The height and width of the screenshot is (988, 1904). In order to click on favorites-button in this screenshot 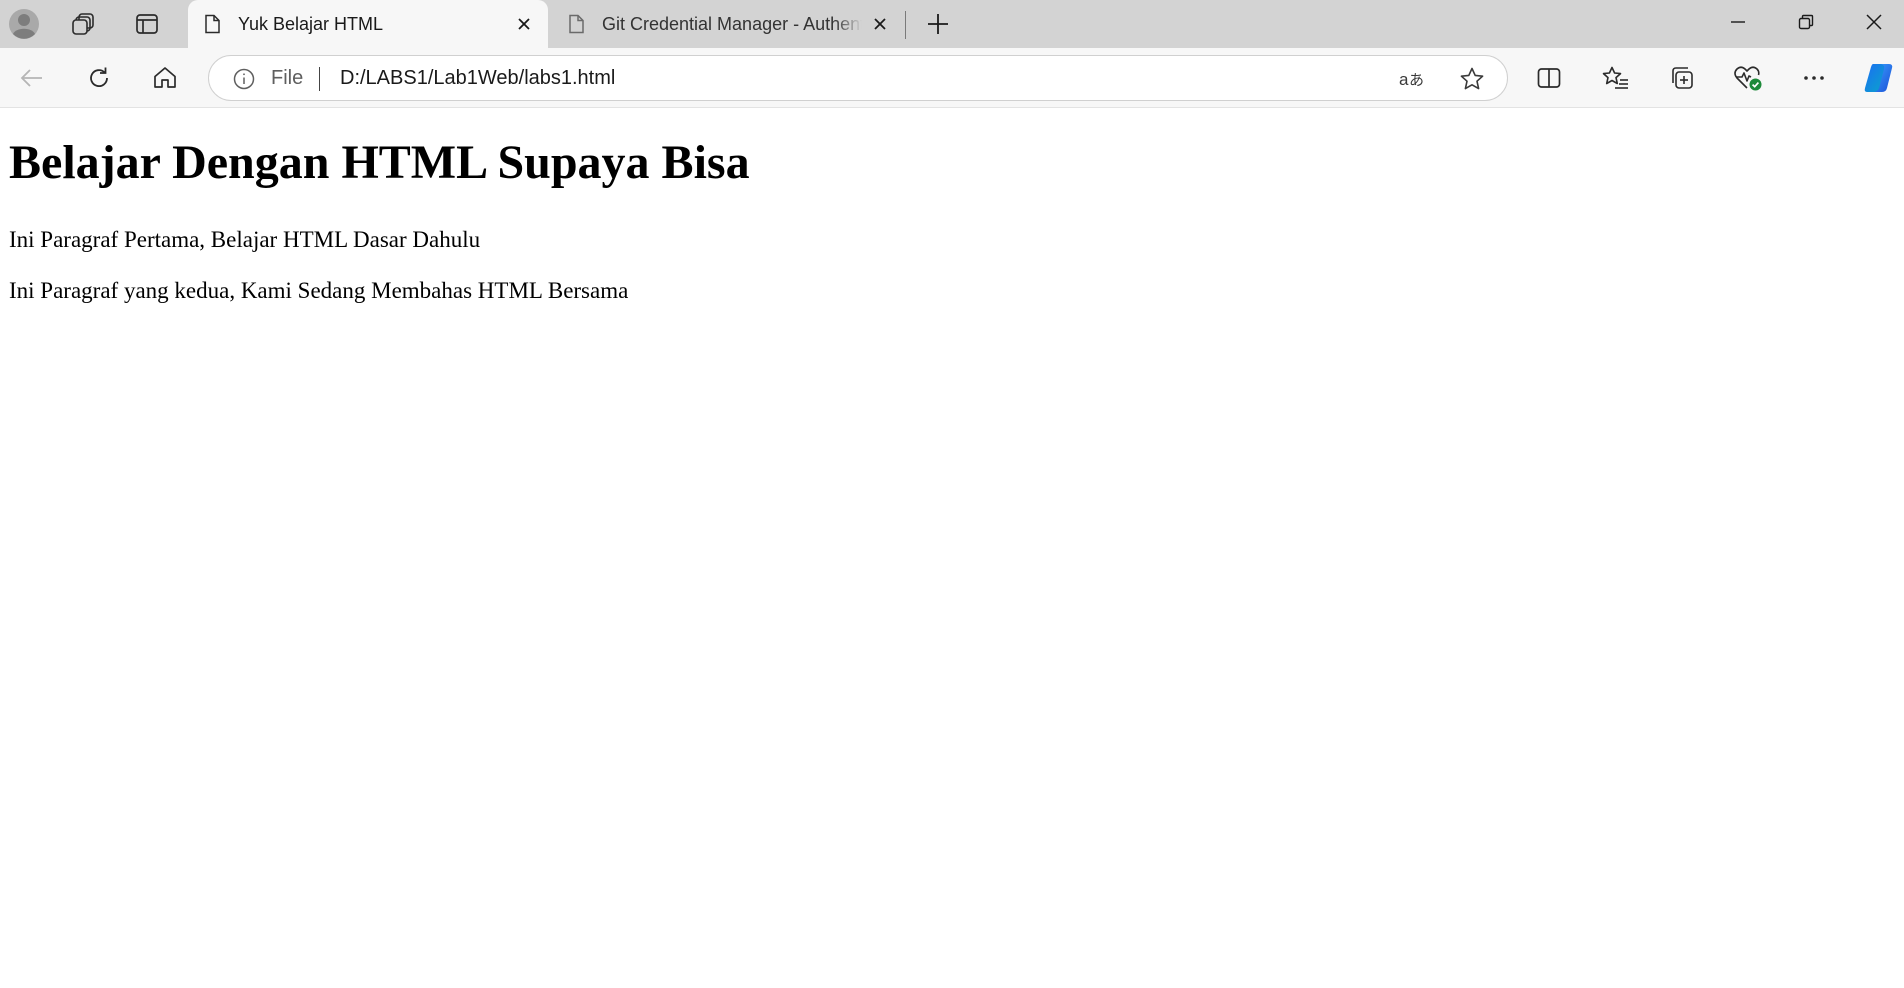, I will do `click(1616, 78)`.